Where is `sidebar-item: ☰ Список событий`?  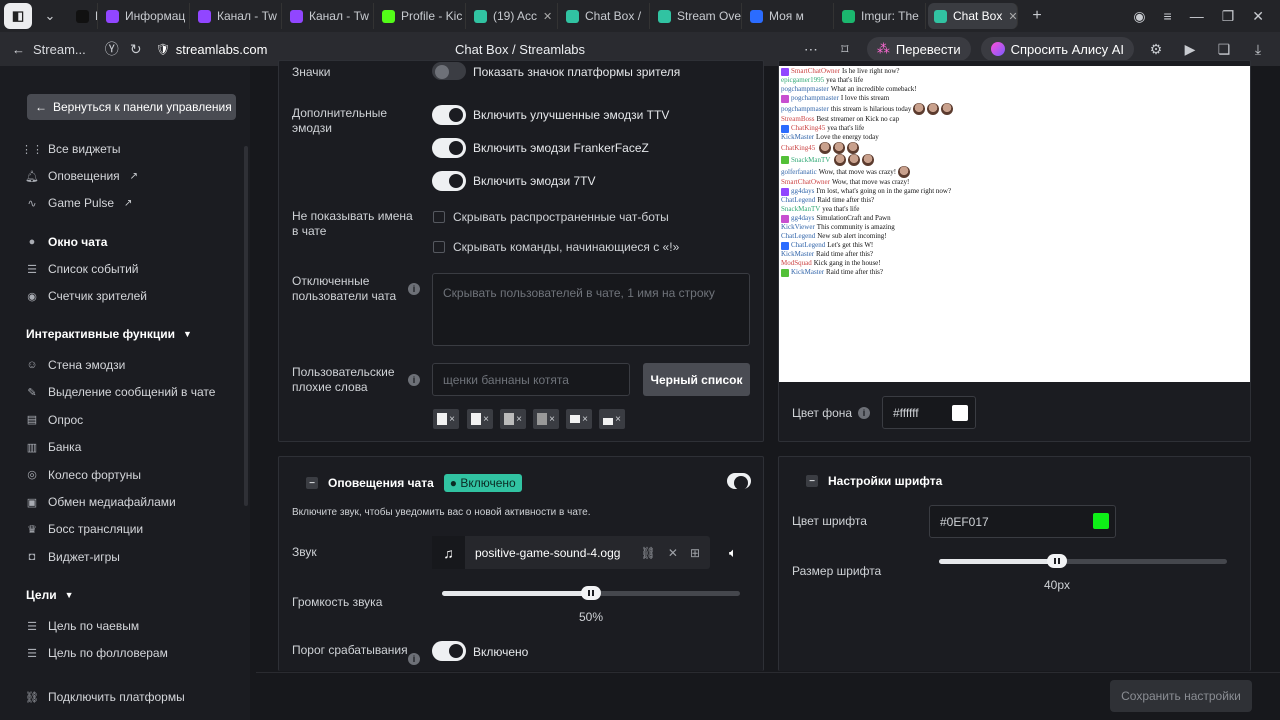
sidebar-item: ☰ Список событий is located at coordinates (82, 269).